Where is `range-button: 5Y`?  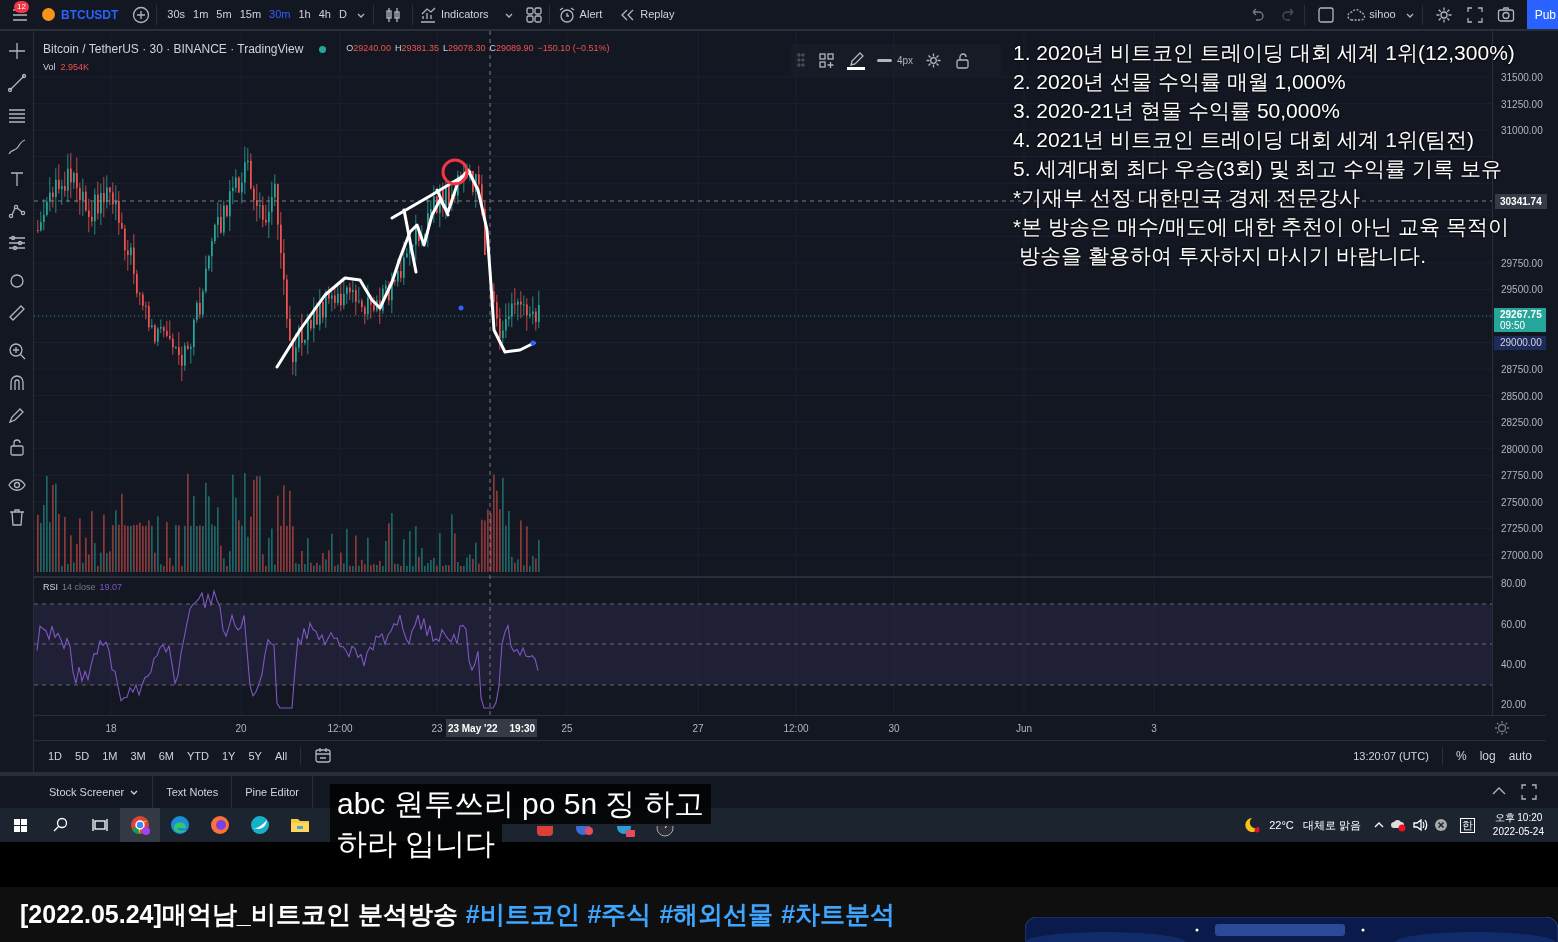
range-button: 5Y is located at coordinates (255, 756).